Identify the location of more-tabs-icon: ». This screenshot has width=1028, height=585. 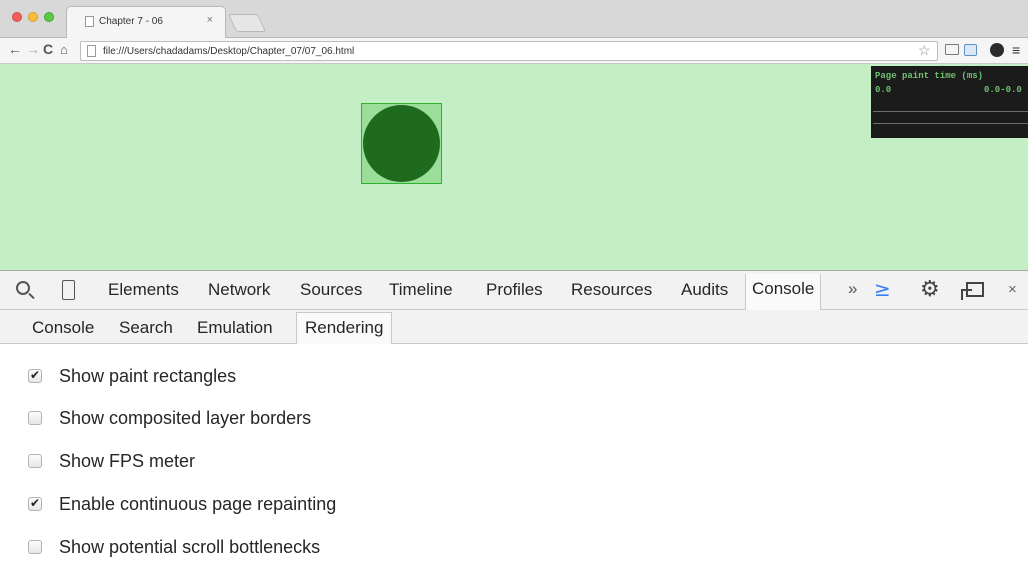
(852, 289).